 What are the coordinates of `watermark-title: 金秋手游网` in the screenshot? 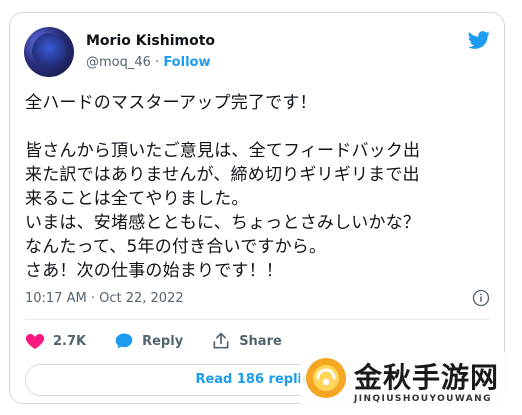 It's located at (427, 377).